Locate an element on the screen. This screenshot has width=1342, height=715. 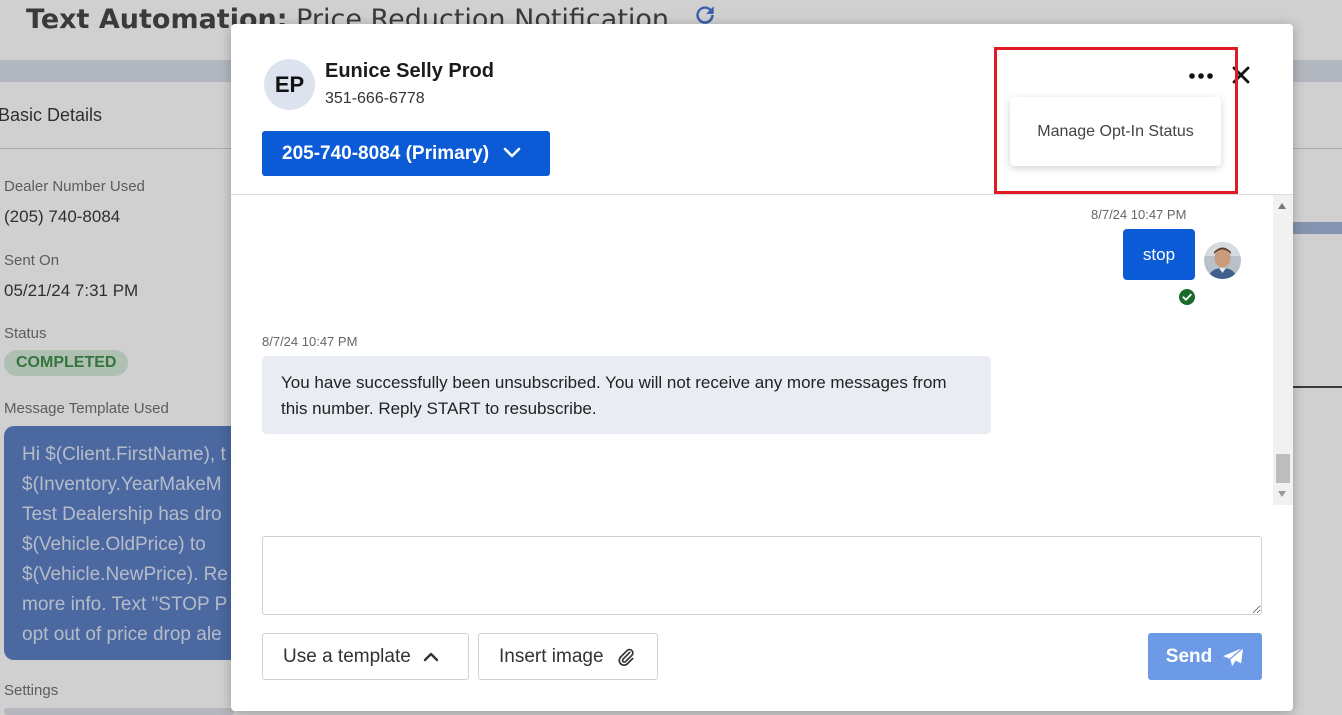
contact-name: Eunice Selly Prod is located at coordinates (409, 71).